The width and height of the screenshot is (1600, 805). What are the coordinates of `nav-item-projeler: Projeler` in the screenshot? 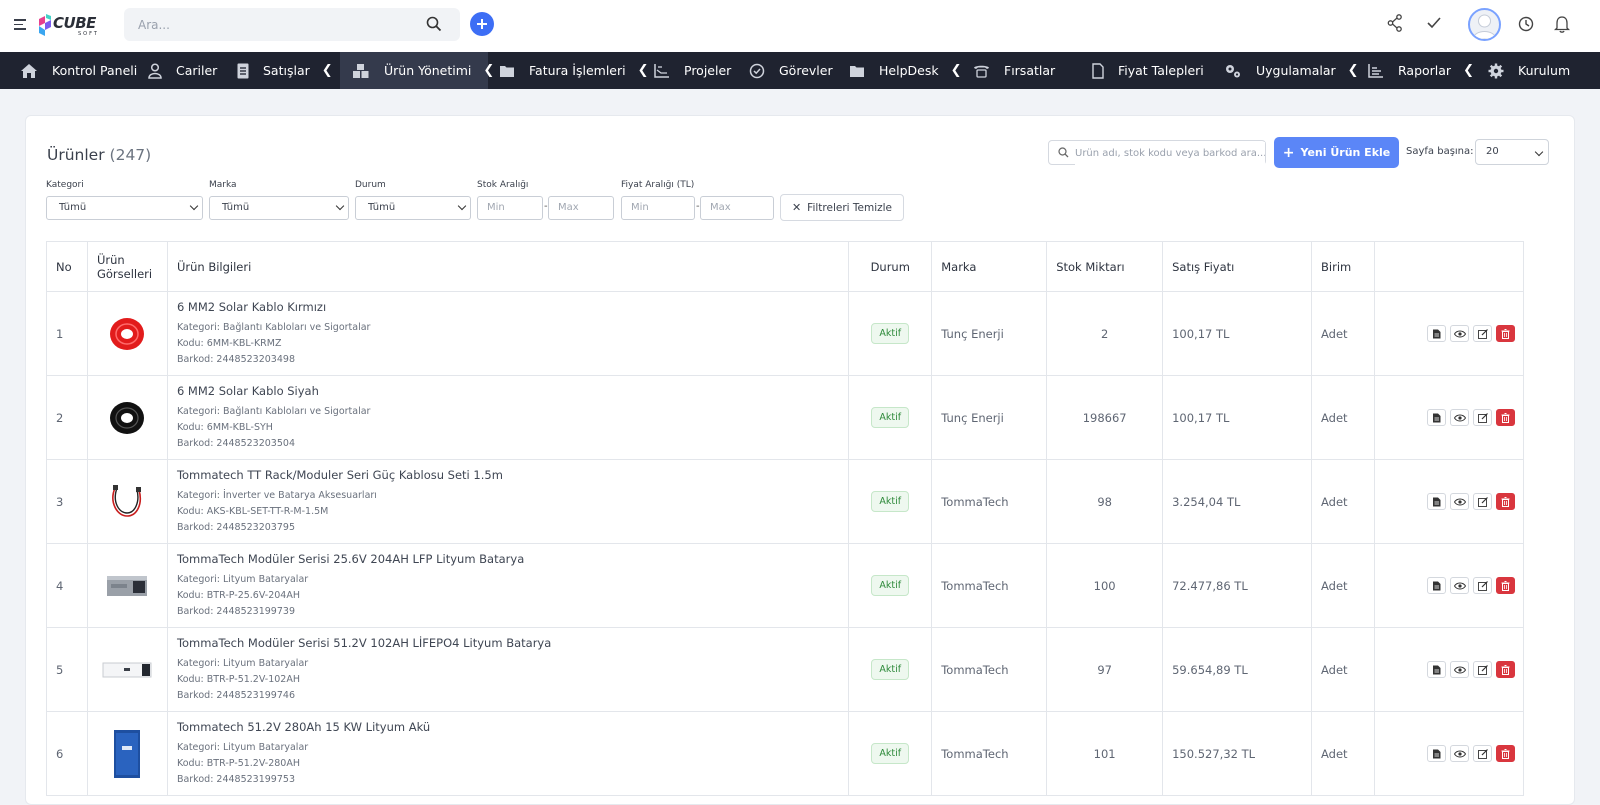 It's located at (692, 70).